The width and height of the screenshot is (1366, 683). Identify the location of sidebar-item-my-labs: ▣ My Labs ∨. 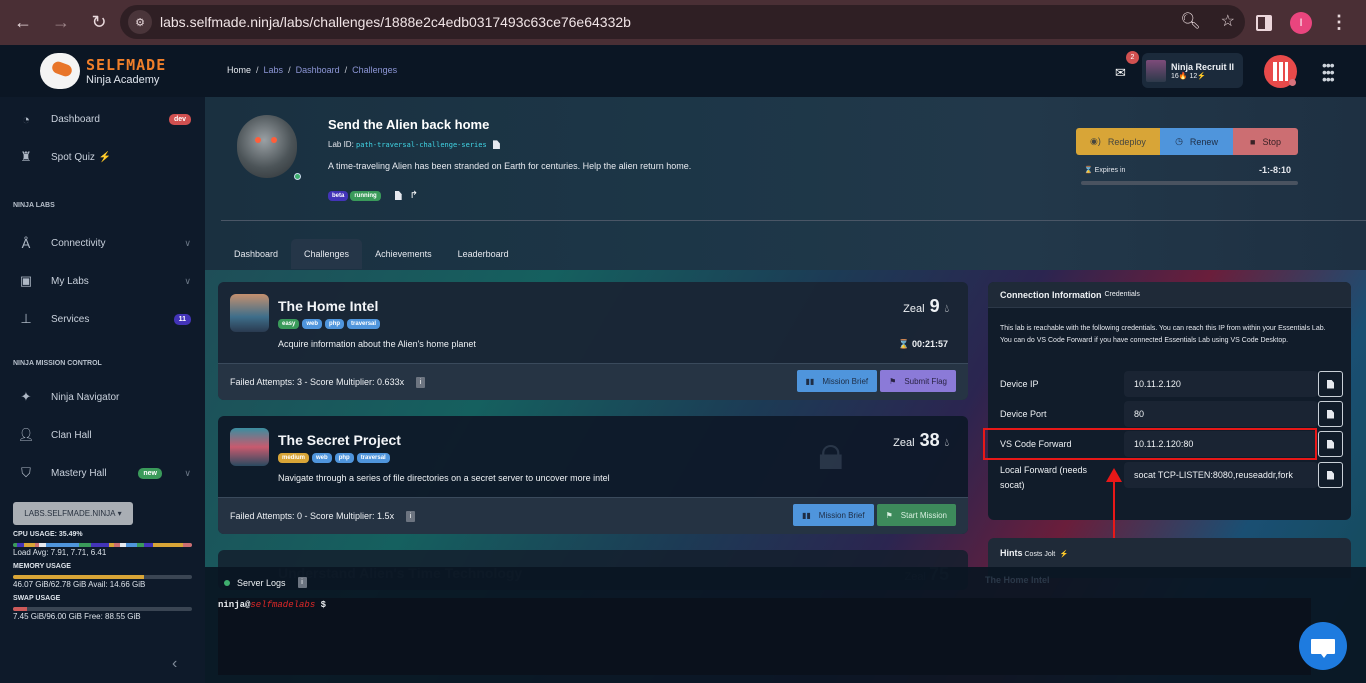
(102, 281).